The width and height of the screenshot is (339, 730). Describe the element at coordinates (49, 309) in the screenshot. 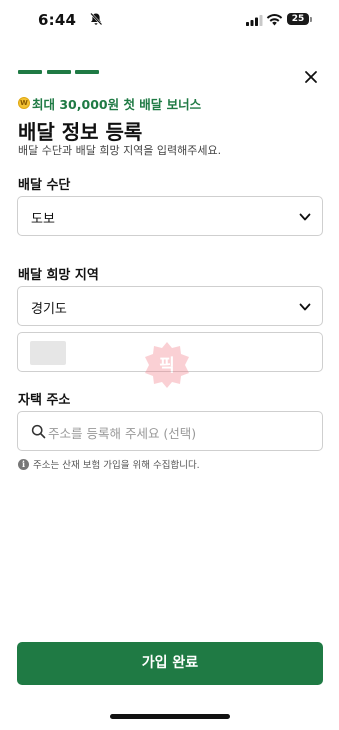

I see `delivery-region-value: 경기도` at that location.